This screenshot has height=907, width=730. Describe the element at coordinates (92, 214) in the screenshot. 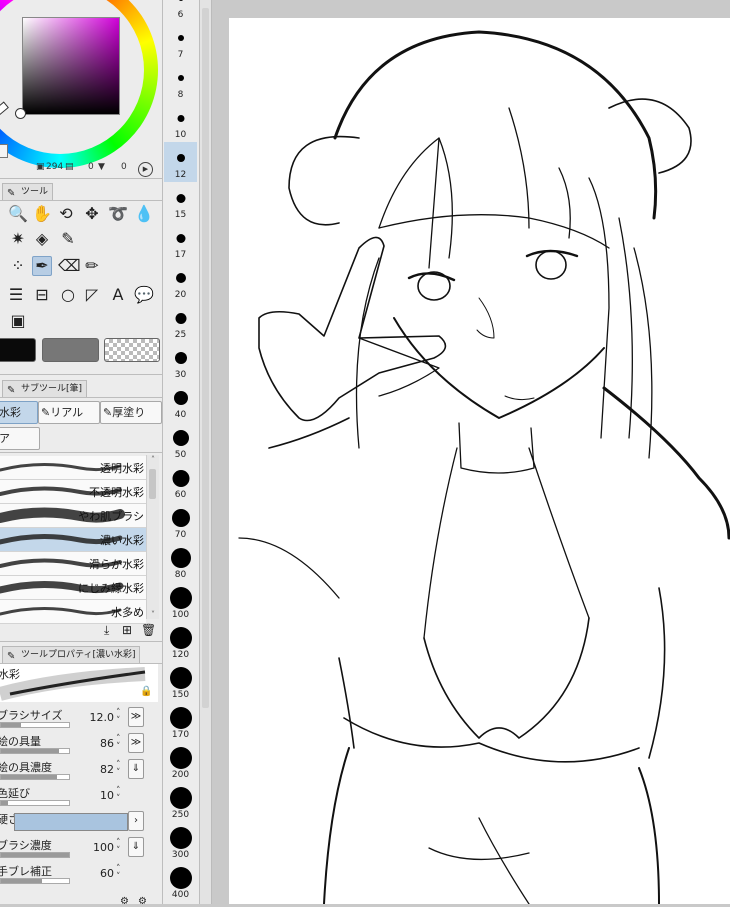

I see `move-icon: ✥` at that location.